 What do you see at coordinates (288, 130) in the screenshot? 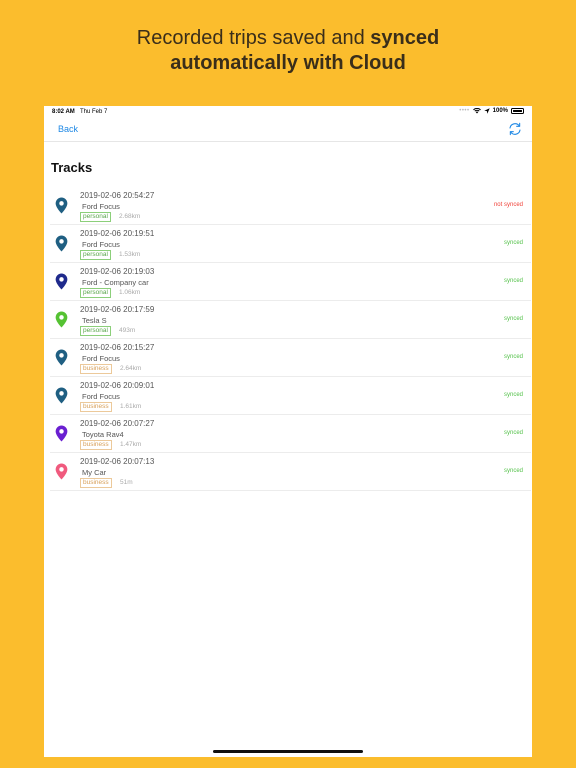
I see `navigation-bar: Back` at bounding box center [288, 130].